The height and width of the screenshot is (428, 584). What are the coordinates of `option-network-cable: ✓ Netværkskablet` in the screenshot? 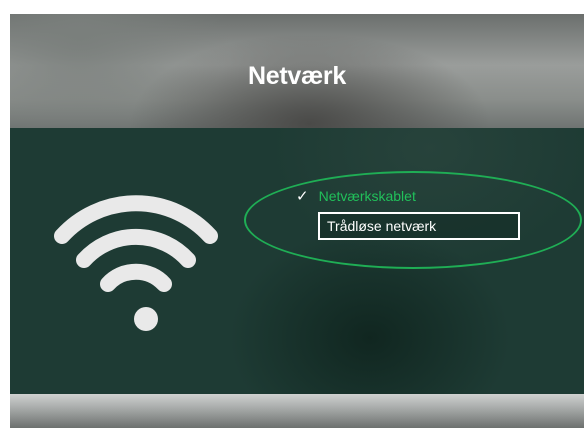 It's located at (356, 196).